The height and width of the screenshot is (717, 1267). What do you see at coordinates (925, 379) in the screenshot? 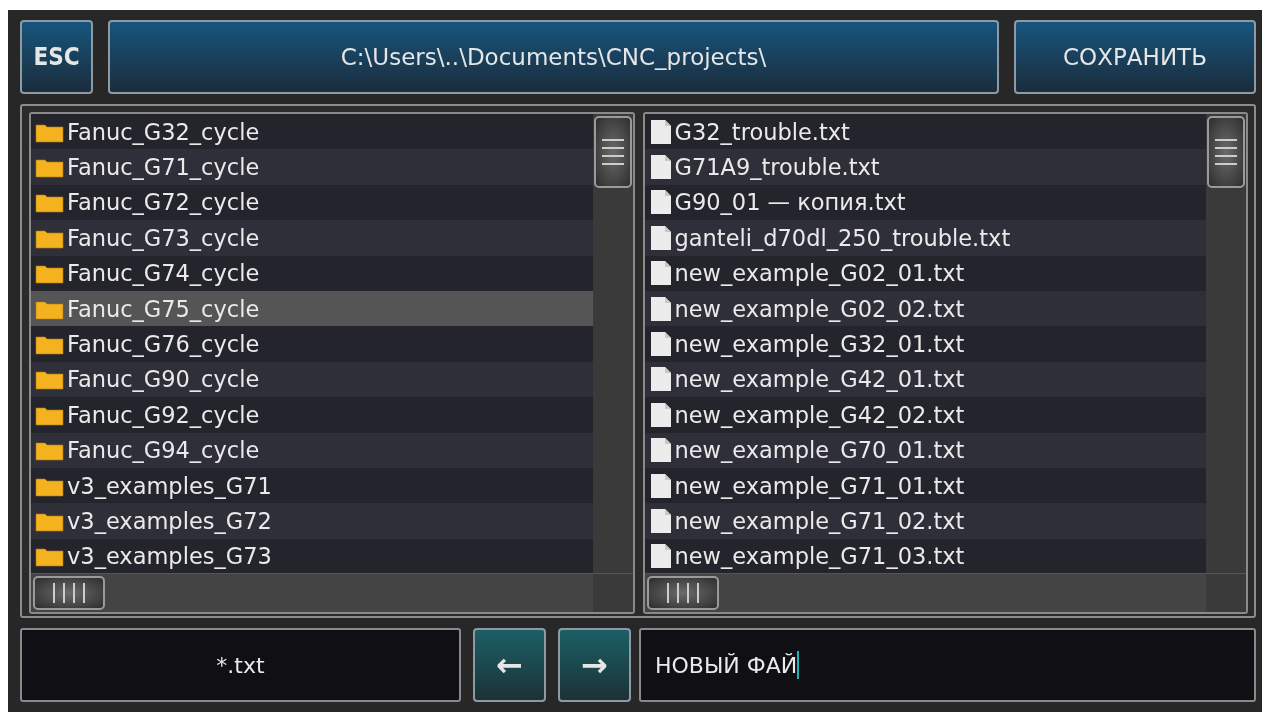
I see `file-item: new_example_G42_01.txt` at bounding box center [925, 379].